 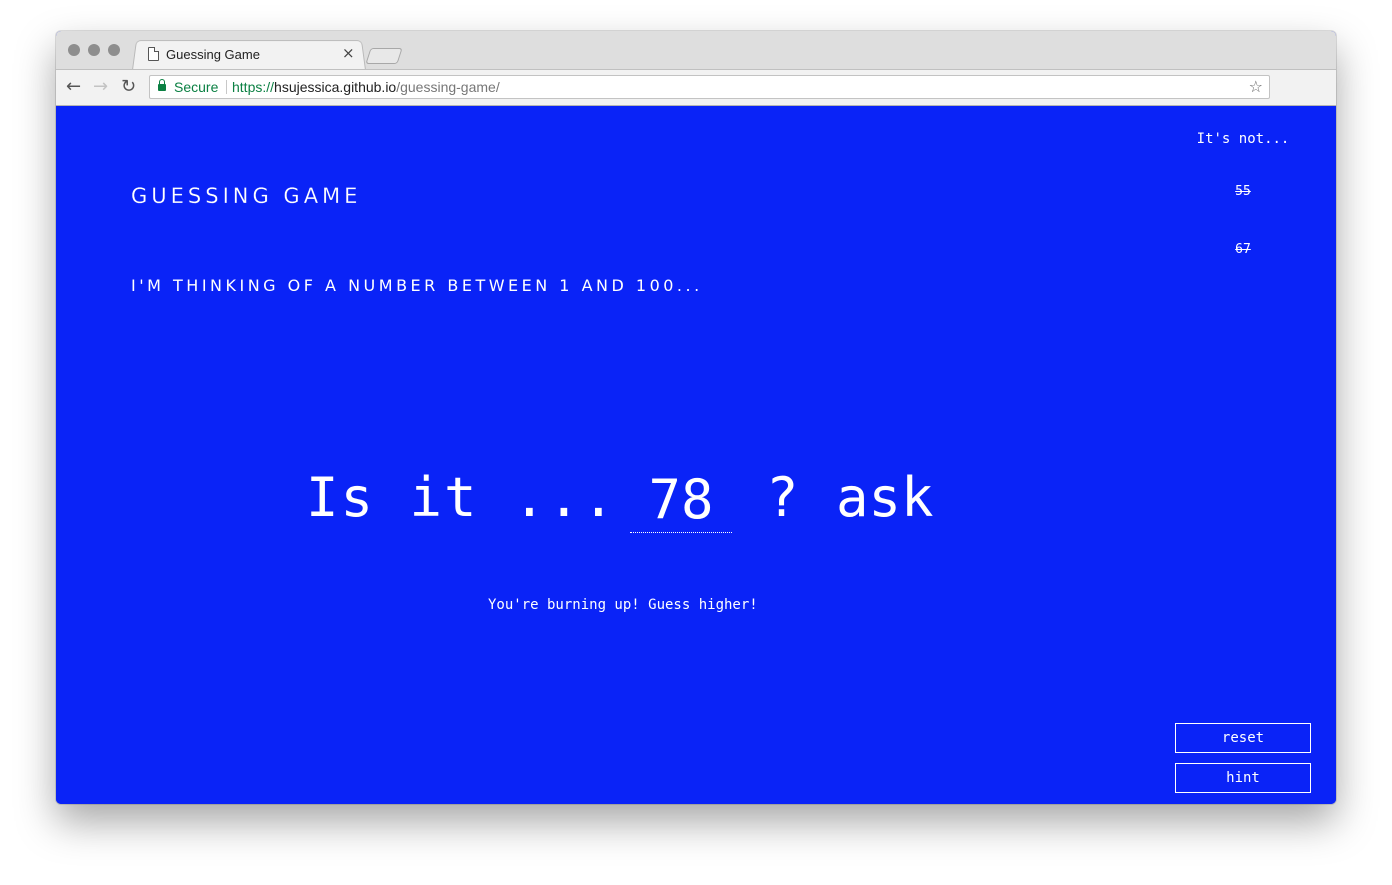 What do you see at coordinates (1256, 86) in the screenshot?
I see `bookmark-star-icon: ☆` at bounding box center [1256, 86].